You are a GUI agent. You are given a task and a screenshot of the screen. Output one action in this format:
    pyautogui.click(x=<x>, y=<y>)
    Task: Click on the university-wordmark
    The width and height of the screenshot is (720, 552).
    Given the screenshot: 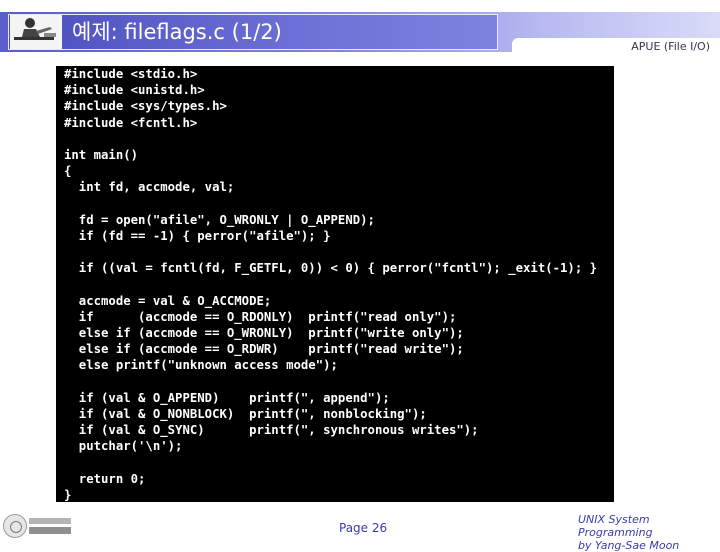 What is the action you would take?
    pyautogui.click(x=50, y=521)
    